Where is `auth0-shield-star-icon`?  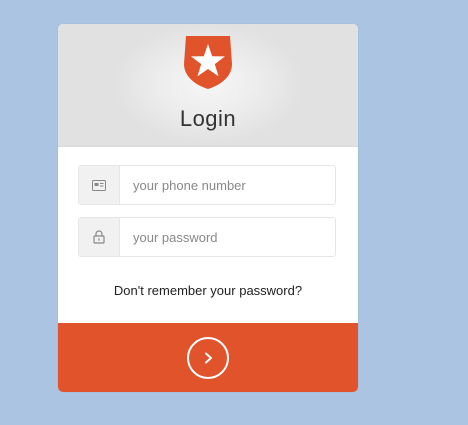
auth0-shield-star-icon is located at coordinates (208, 62).